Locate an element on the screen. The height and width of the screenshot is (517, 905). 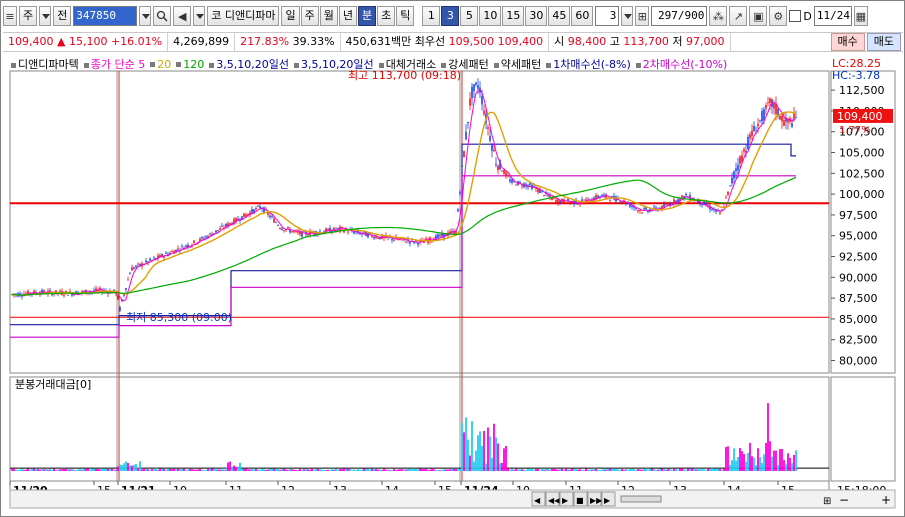
y-tick-label: 112,500 is located at coordinates (862, 90).